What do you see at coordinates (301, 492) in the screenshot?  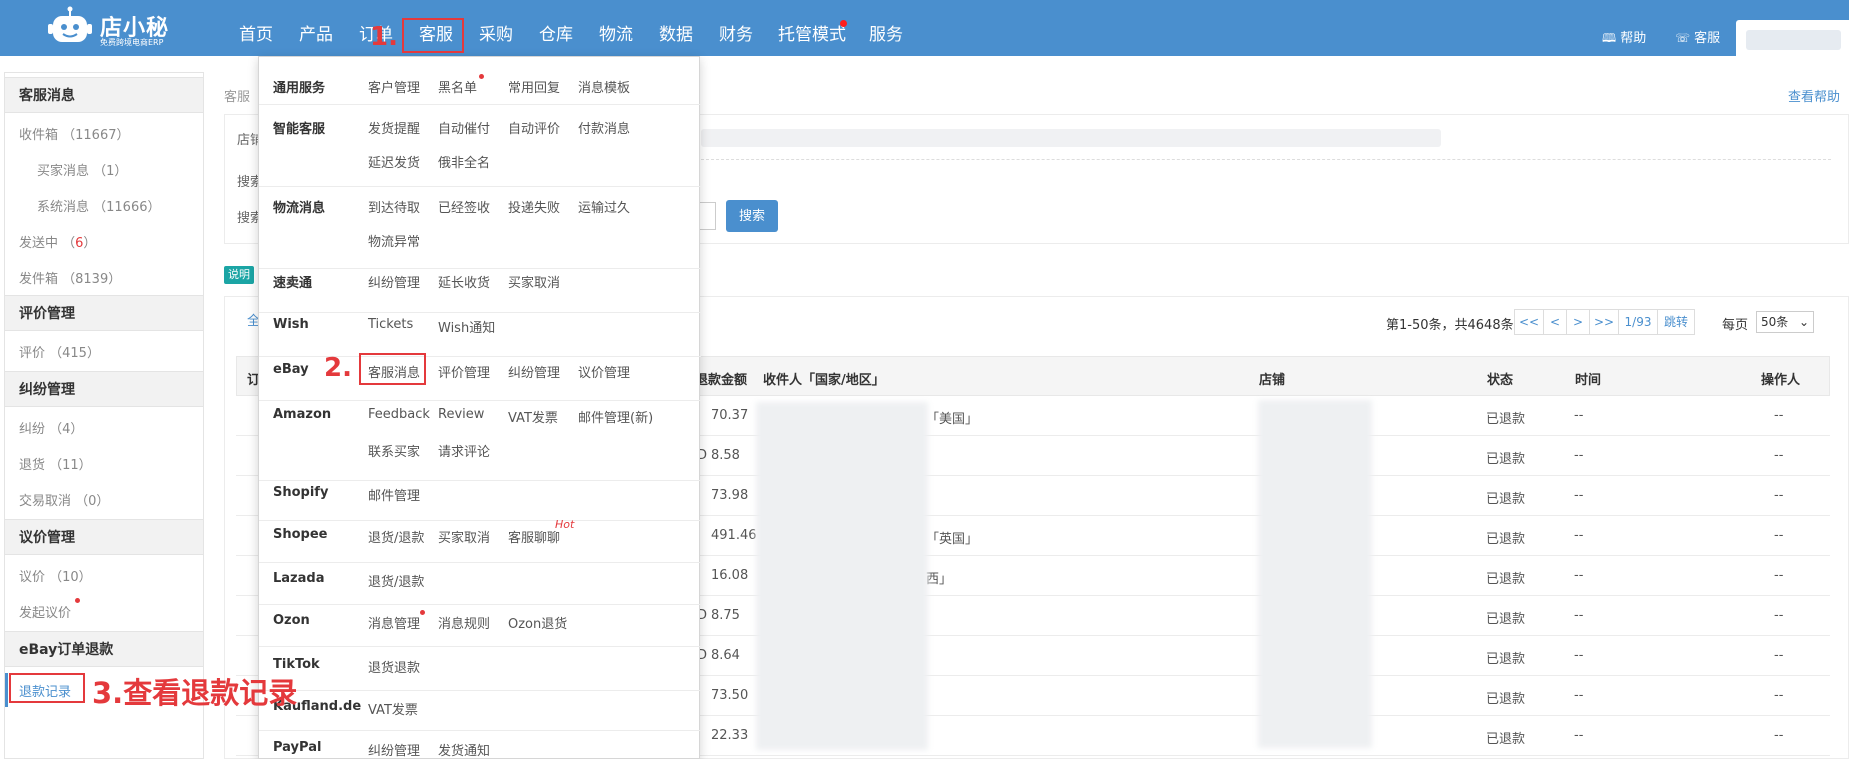 I see `dd-head-shopify: Shopify` at bounding box center [301, 492].